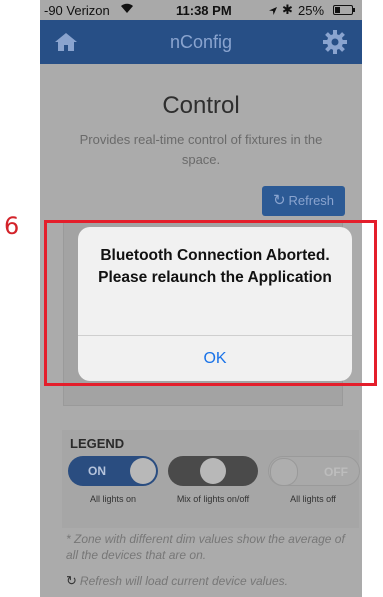  Describe the element at coordinates (201, 105) in the screenshot. I see `page-title: Control` at that location.